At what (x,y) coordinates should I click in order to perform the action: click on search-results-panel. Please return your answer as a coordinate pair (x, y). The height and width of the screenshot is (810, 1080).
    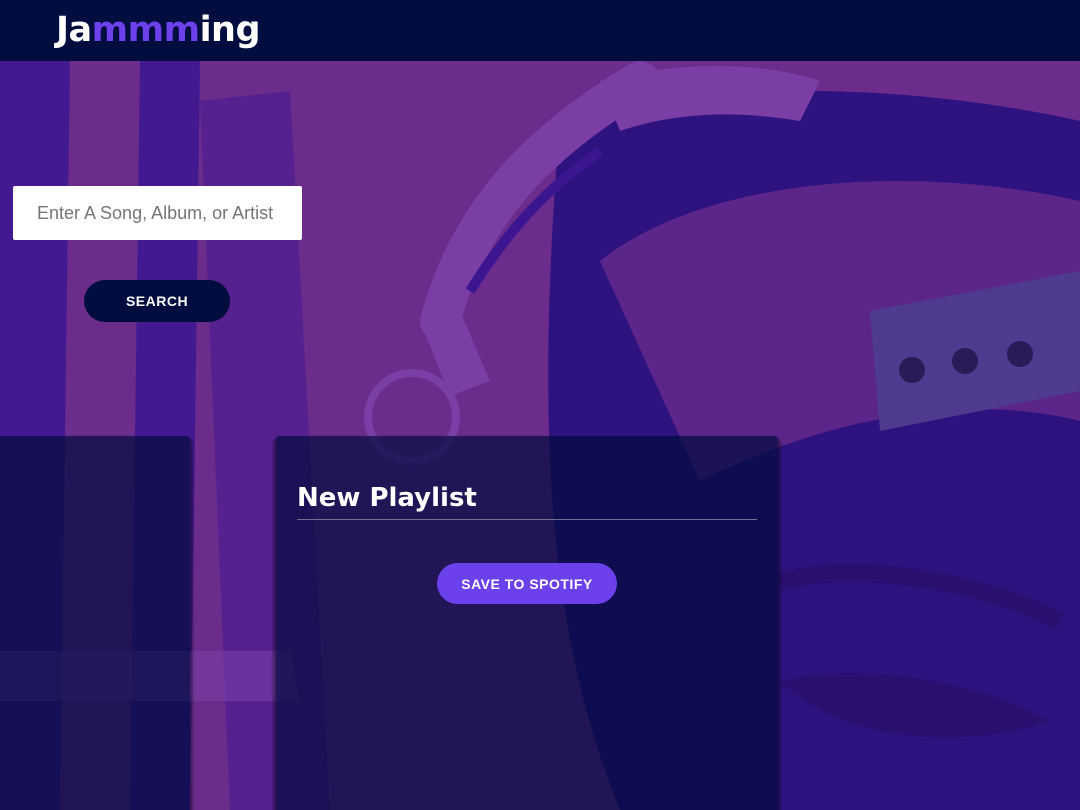
    Looking at the image, I should click on (95, 623).